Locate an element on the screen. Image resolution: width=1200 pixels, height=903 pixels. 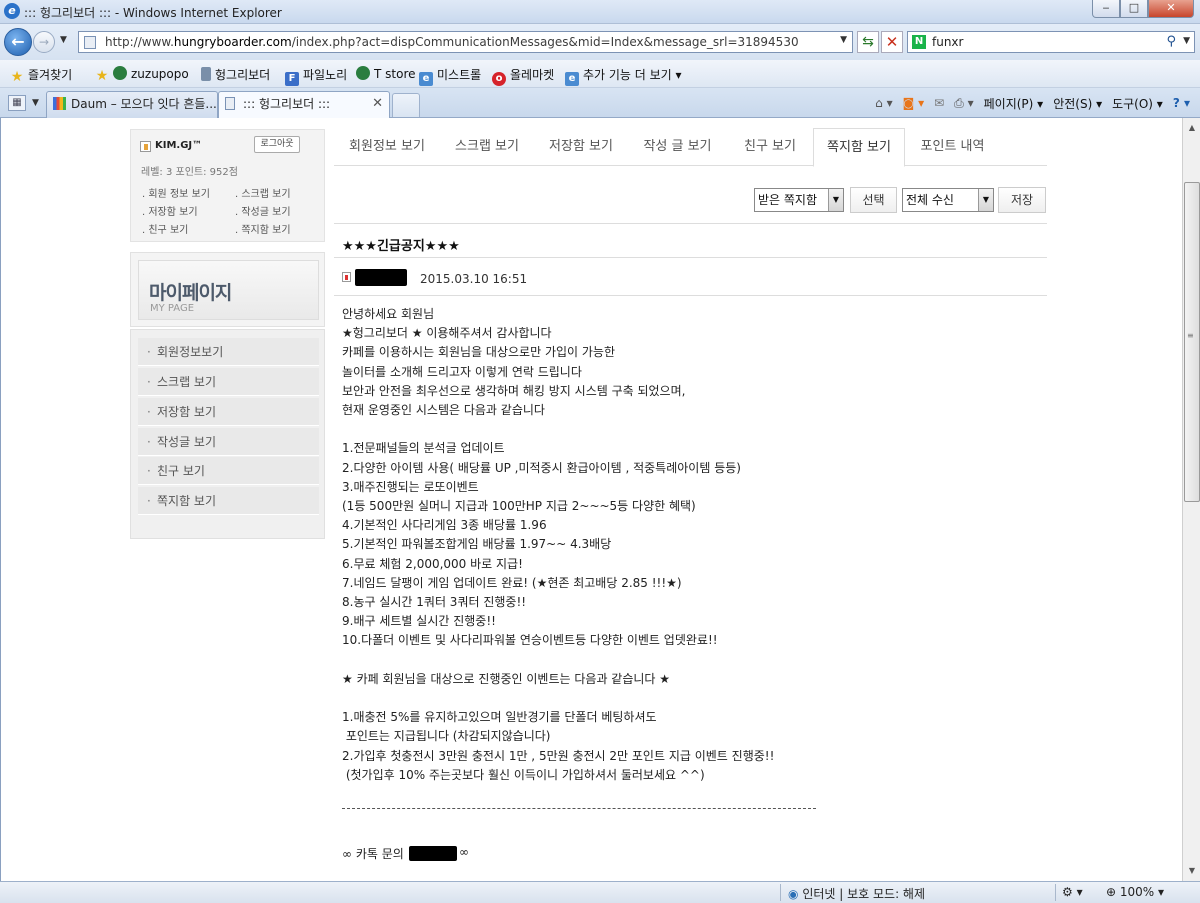
address-dropdown-icon: ▼ is located at coordinates (843, 40).